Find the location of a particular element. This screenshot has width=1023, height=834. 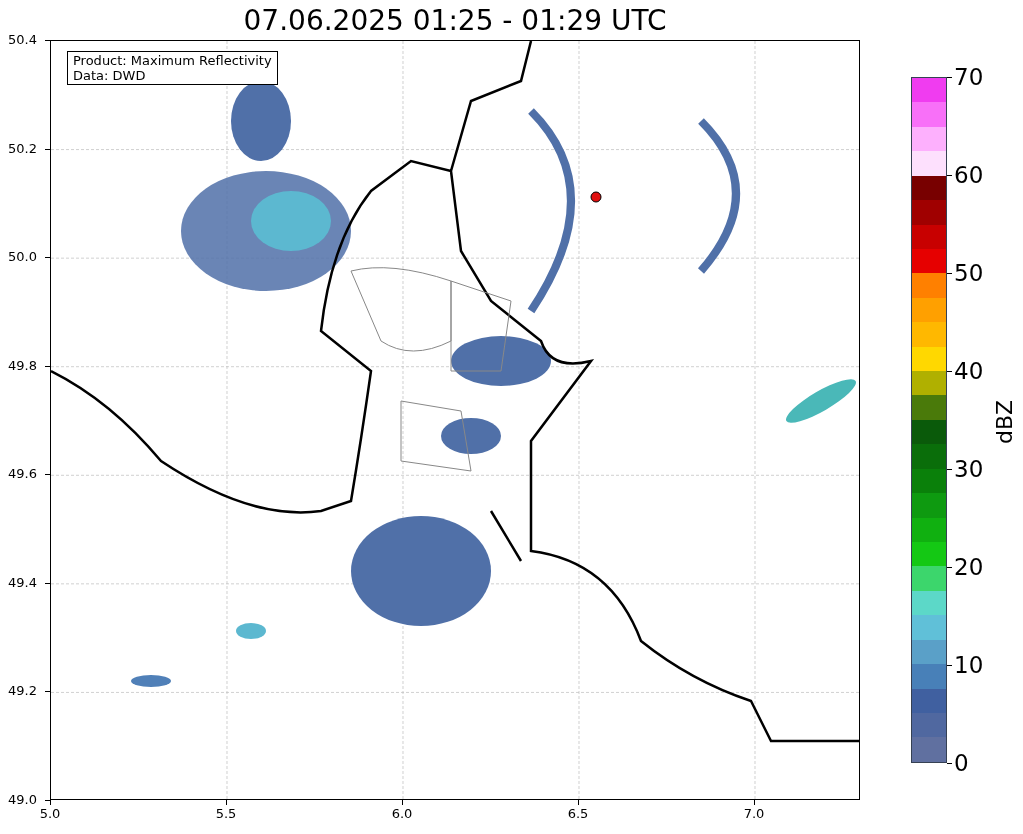

legend-text: Data: DWD is located at coordinates (110, 75).